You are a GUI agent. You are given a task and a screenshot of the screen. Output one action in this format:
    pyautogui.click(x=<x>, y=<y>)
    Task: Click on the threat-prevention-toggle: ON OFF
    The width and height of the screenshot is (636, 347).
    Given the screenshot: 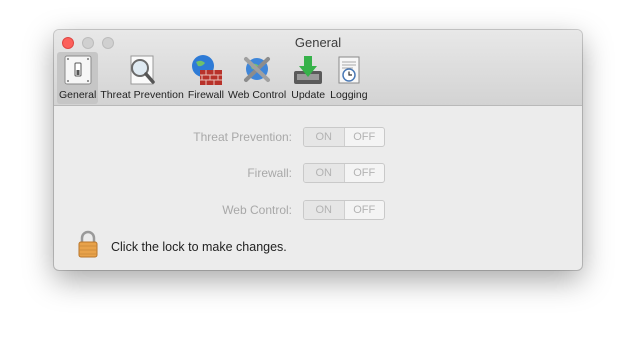 What is the action you would take?
    pyautogui.click(x=344, y=137)
    